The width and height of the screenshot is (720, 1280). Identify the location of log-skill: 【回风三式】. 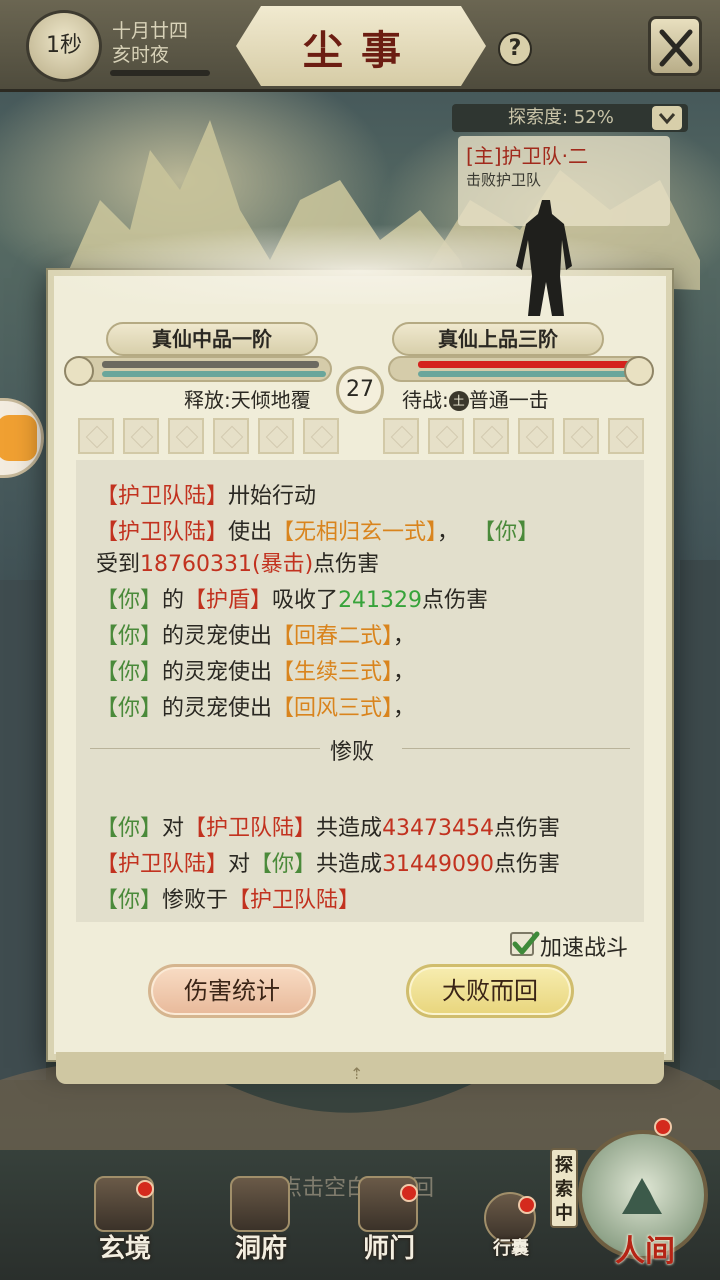
(333, 708).